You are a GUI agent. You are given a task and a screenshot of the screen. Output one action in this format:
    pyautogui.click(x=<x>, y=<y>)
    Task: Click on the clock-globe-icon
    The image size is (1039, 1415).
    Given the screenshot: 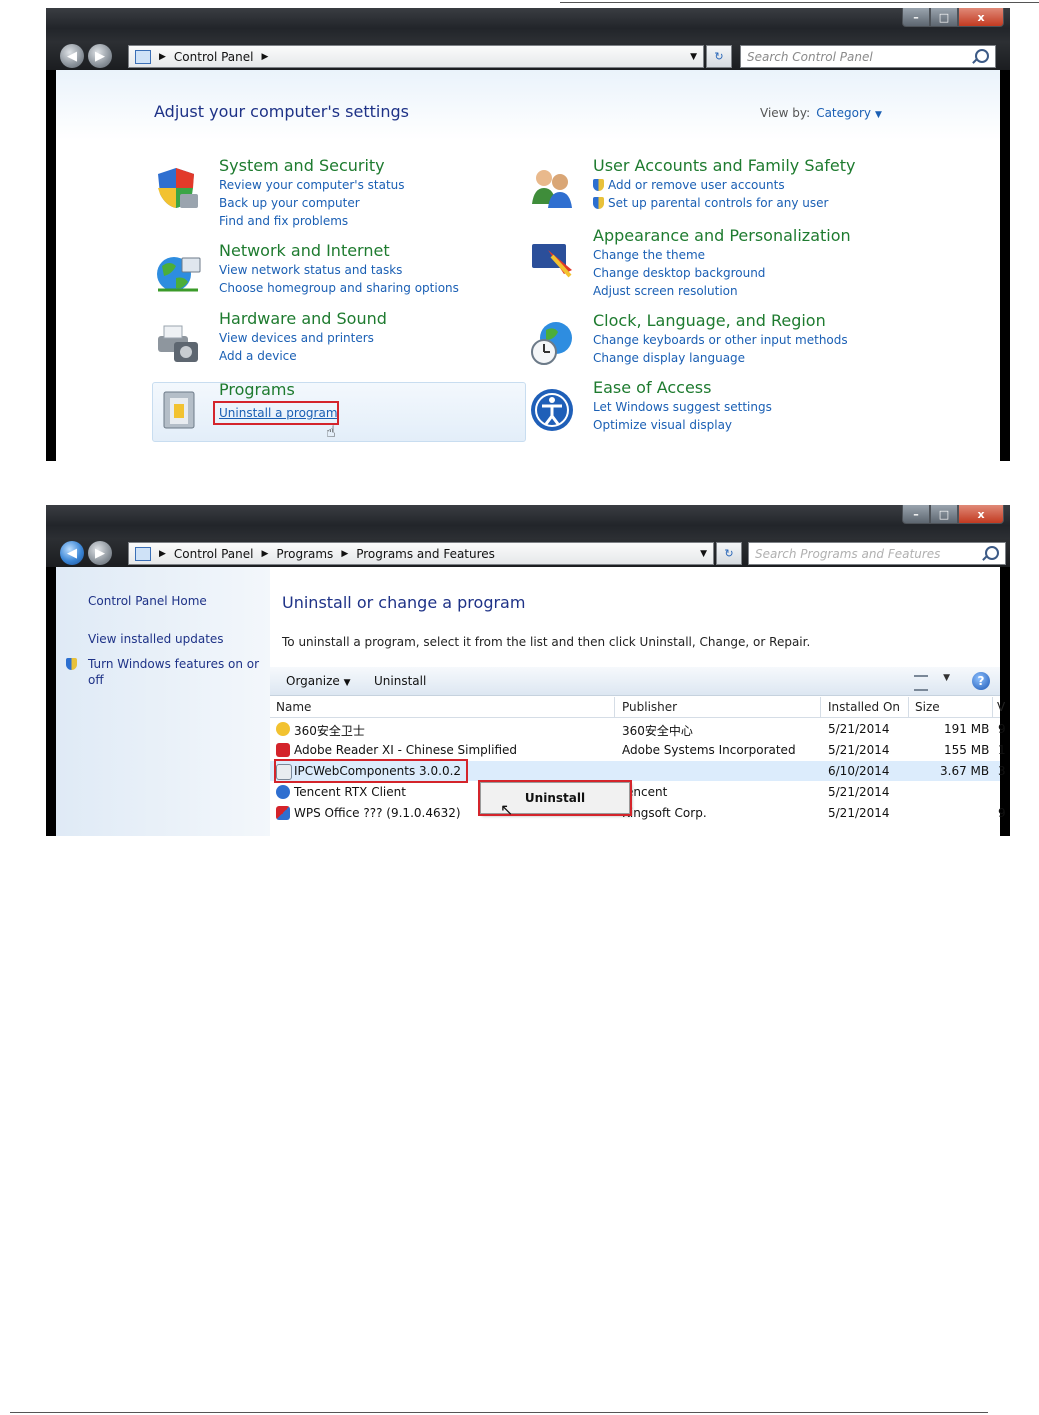 What is the action you would take?
    pyautogui.click(x=551, y=343)
    